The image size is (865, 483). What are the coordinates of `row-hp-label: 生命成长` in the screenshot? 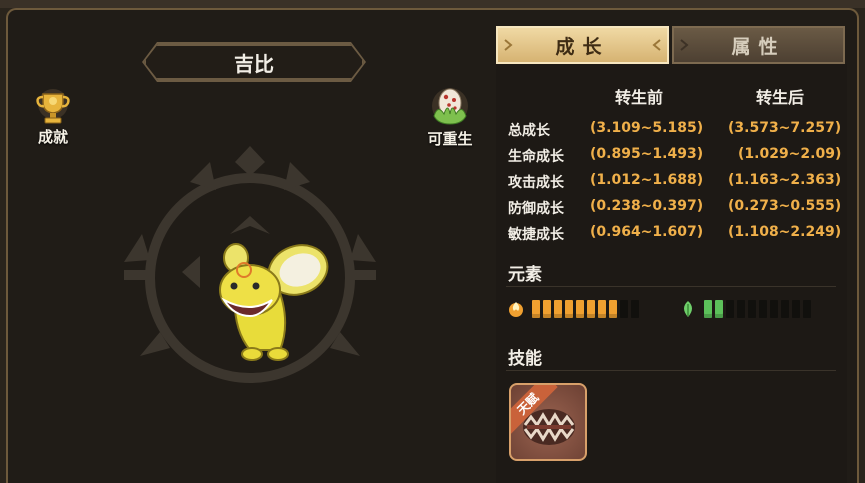 It's located at (536, 157).